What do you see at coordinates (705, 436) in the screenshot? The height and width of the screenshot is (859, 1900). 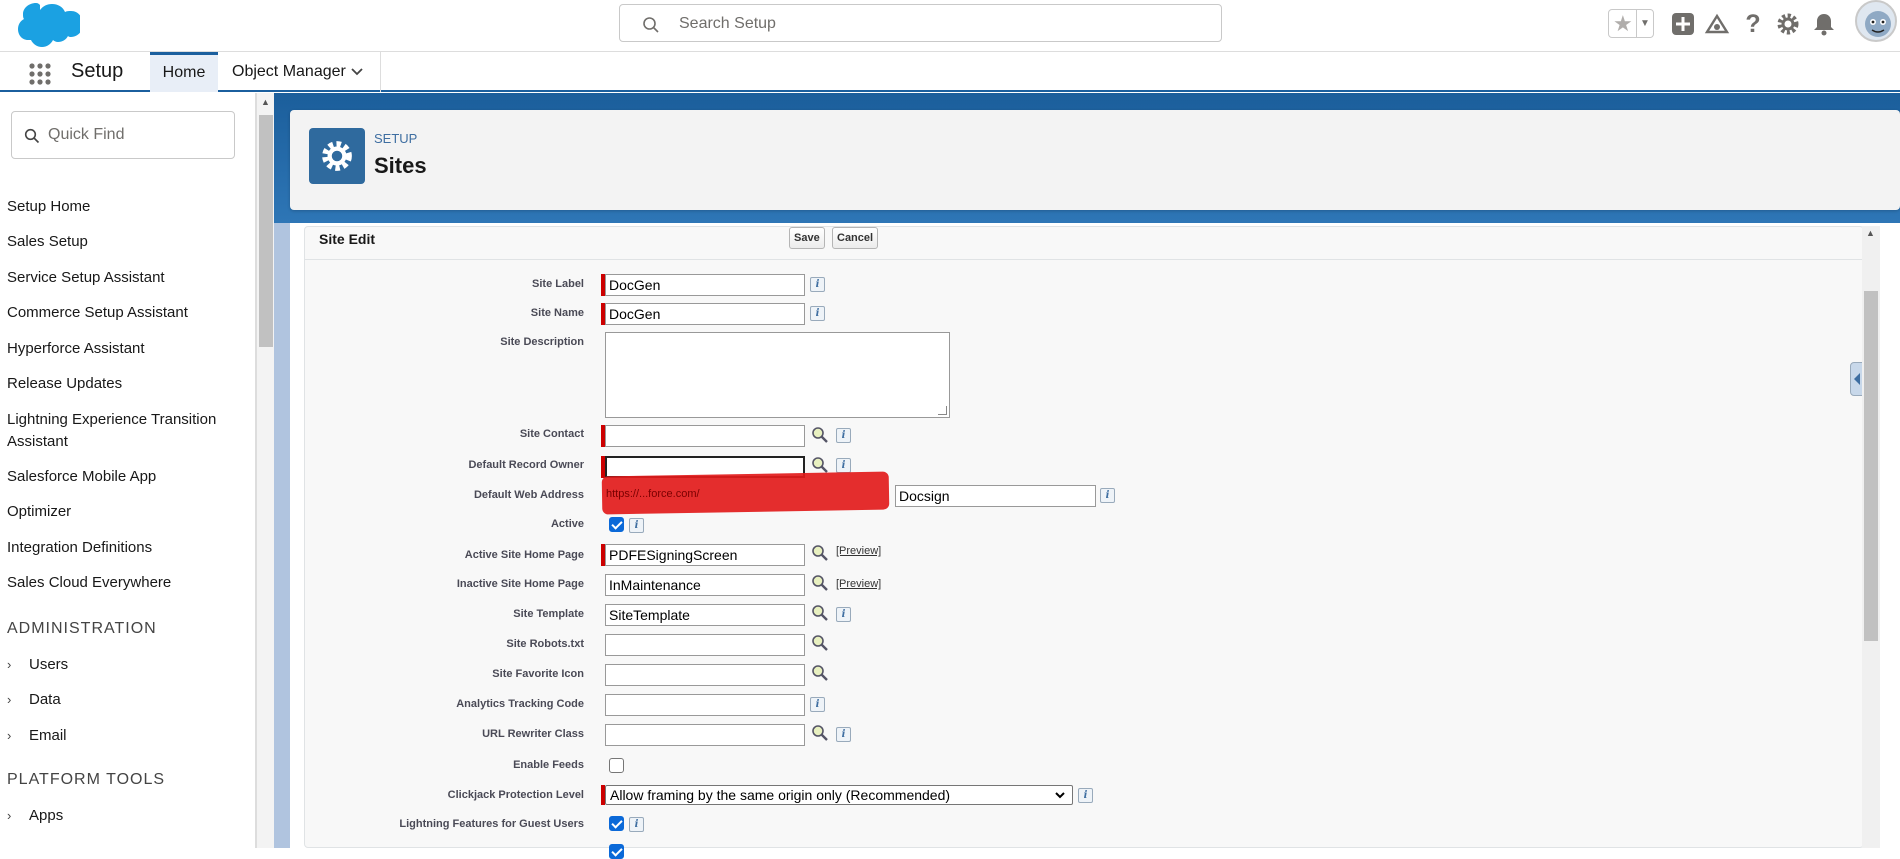 I see `site-contact-input` at bounding box center [705, 436].